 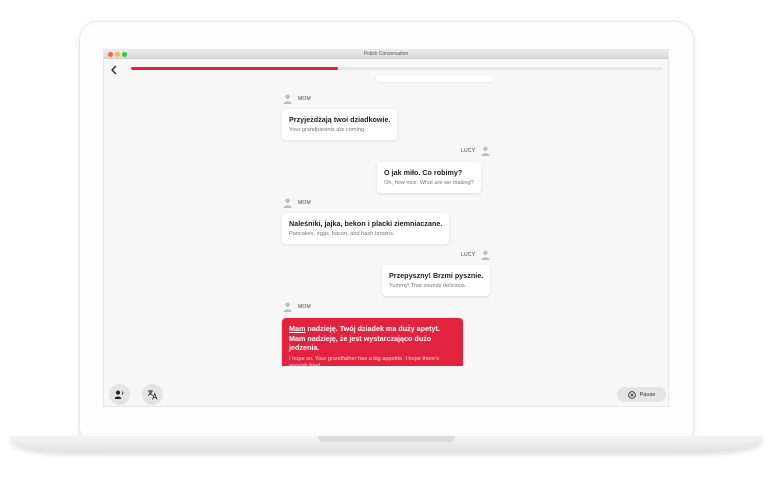 I want to click on speak-button, so click(x=119, y=394).